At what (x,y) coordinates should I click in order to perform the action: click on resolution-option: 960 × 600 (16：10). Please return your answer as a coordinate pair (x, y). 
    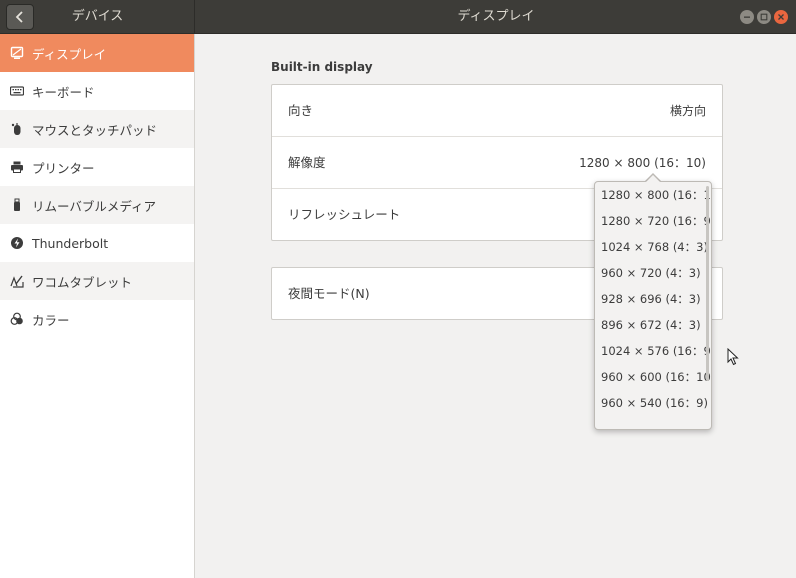
    Looking at the image, I should click on (653, 377).